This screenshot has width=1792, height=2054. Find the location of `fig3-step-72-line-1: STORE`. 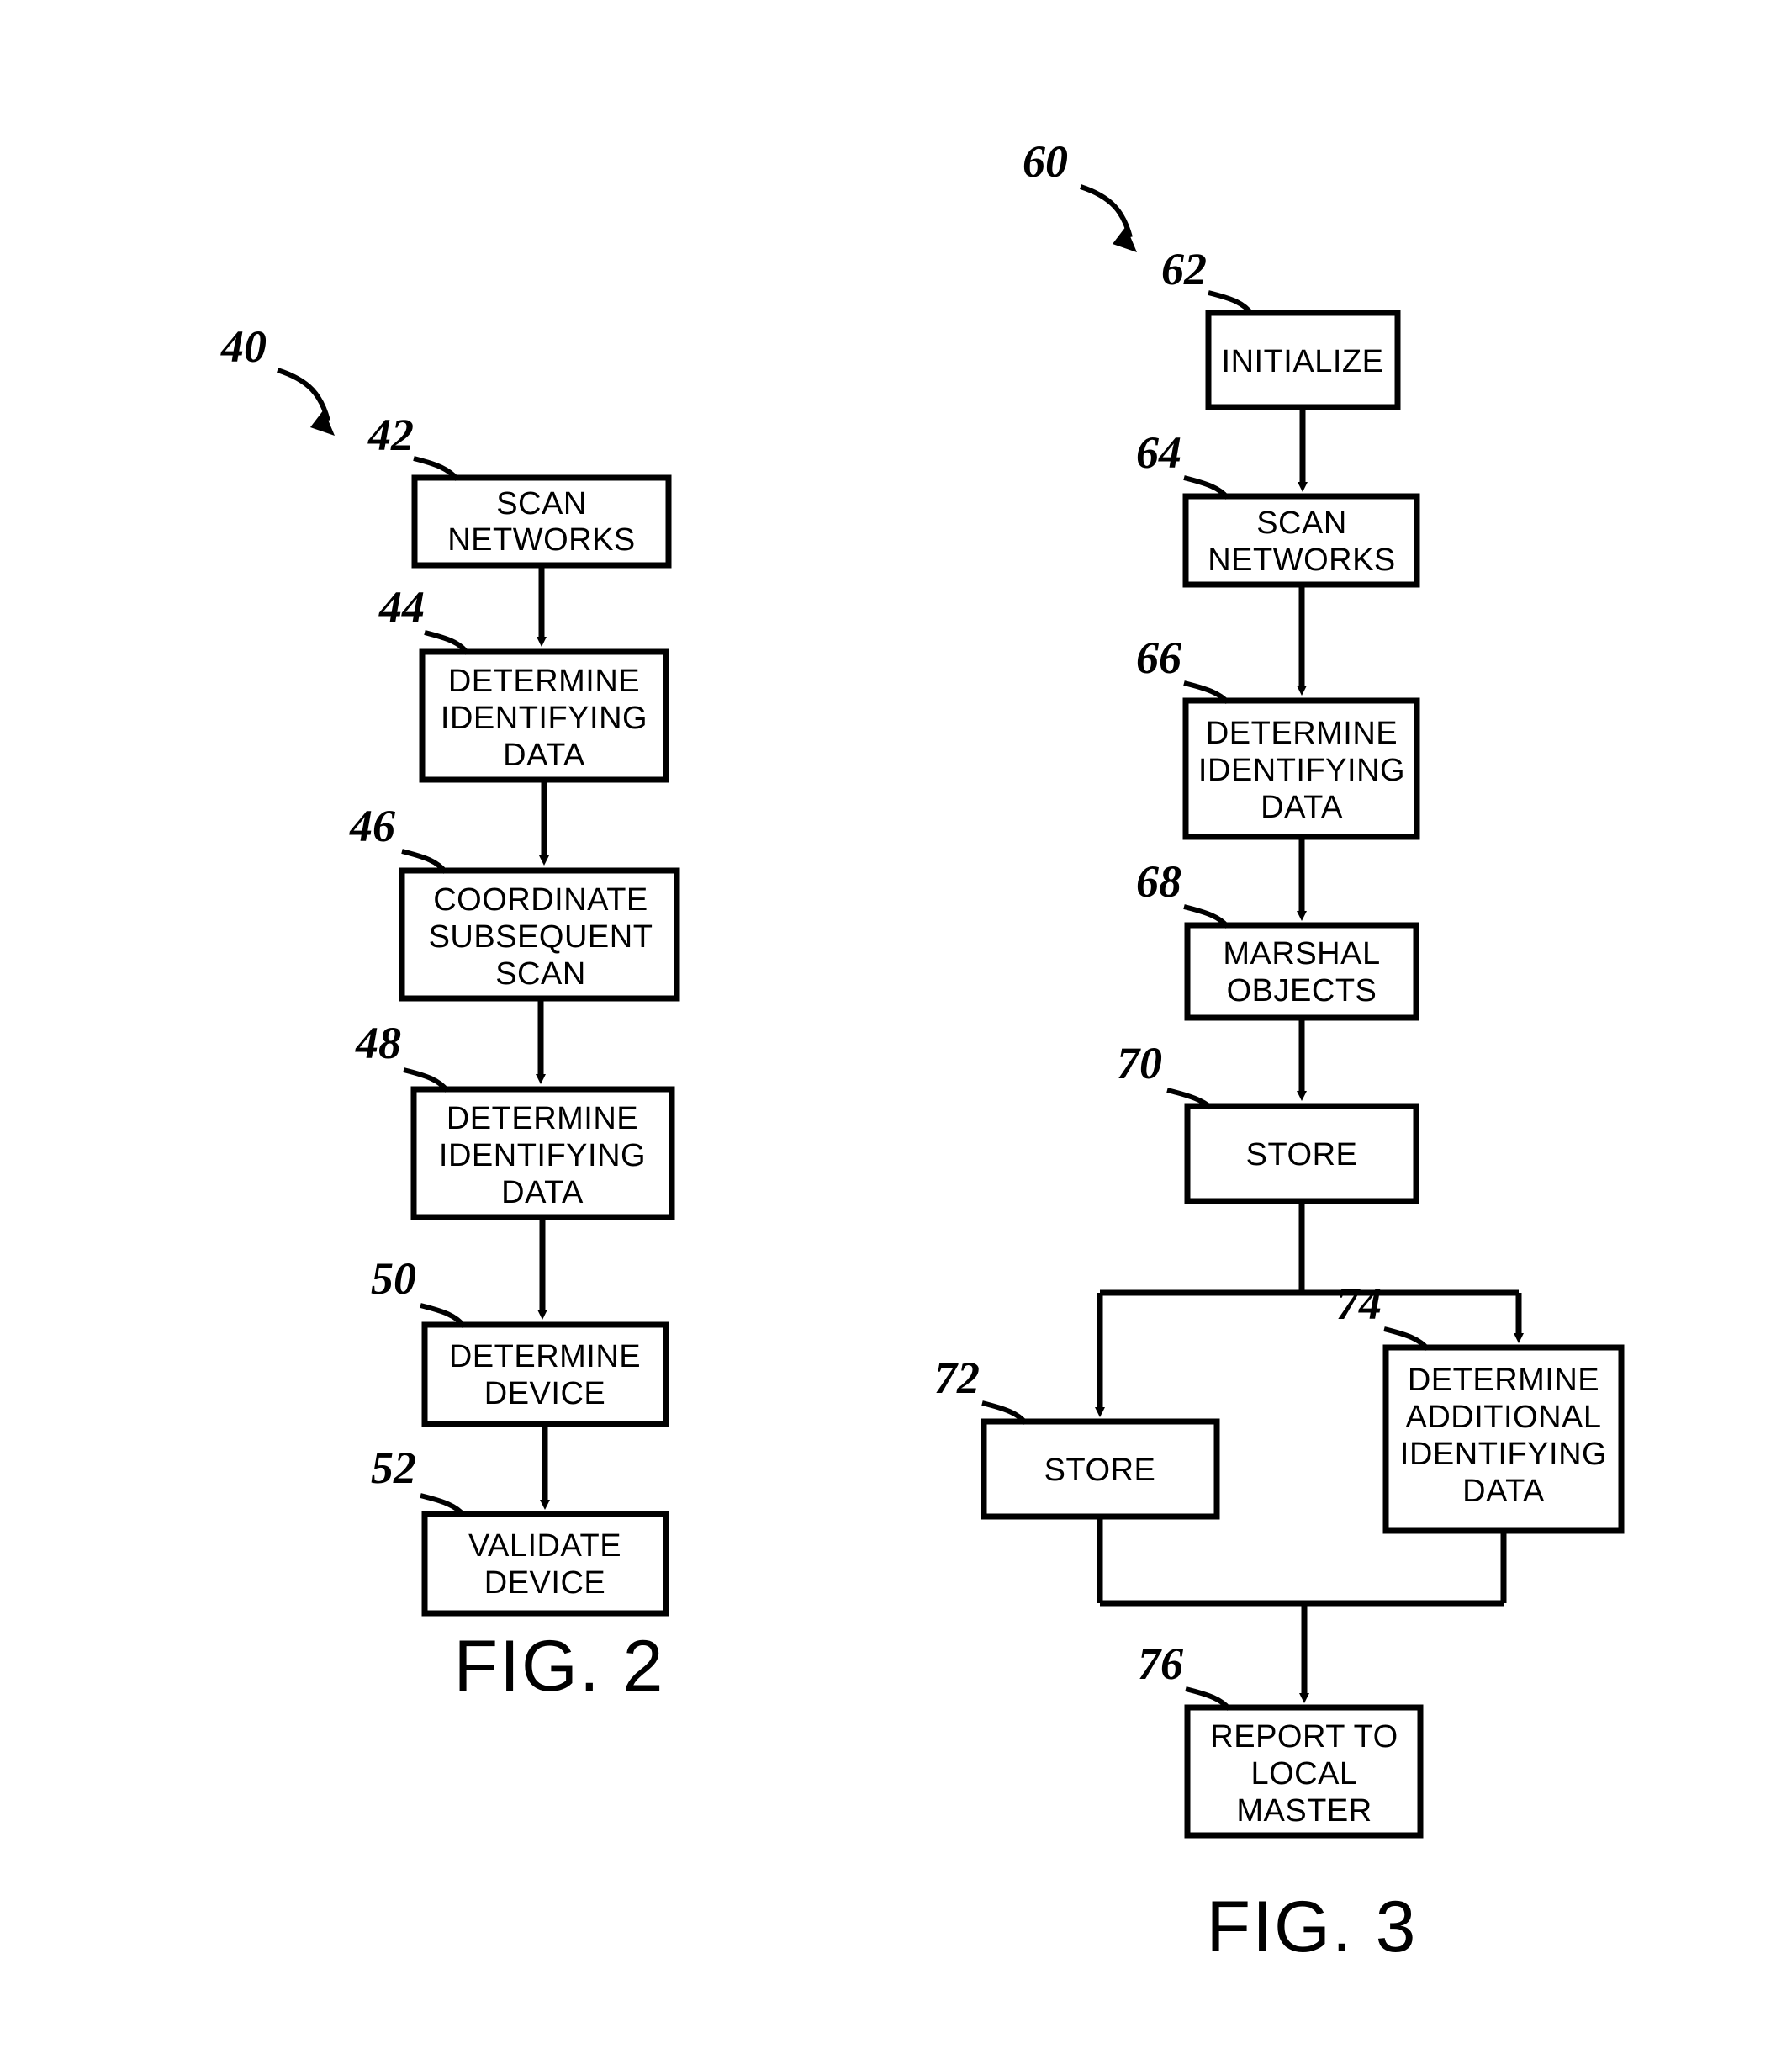

fig3-step-72-line-1: STORE is located at coordinates (1100, 1470).